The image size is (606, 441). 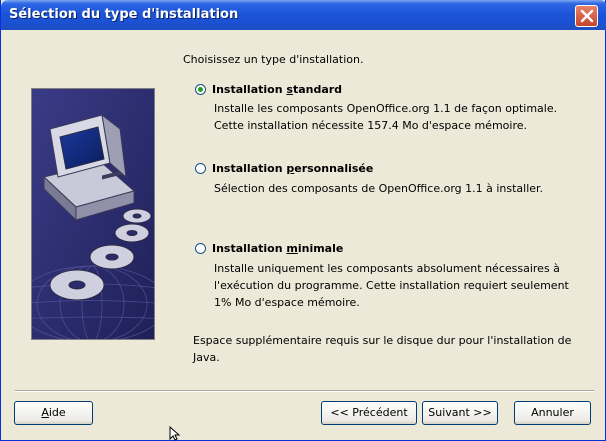 I want to click on mouse-cursor-icon, so click(x=175, y=433).